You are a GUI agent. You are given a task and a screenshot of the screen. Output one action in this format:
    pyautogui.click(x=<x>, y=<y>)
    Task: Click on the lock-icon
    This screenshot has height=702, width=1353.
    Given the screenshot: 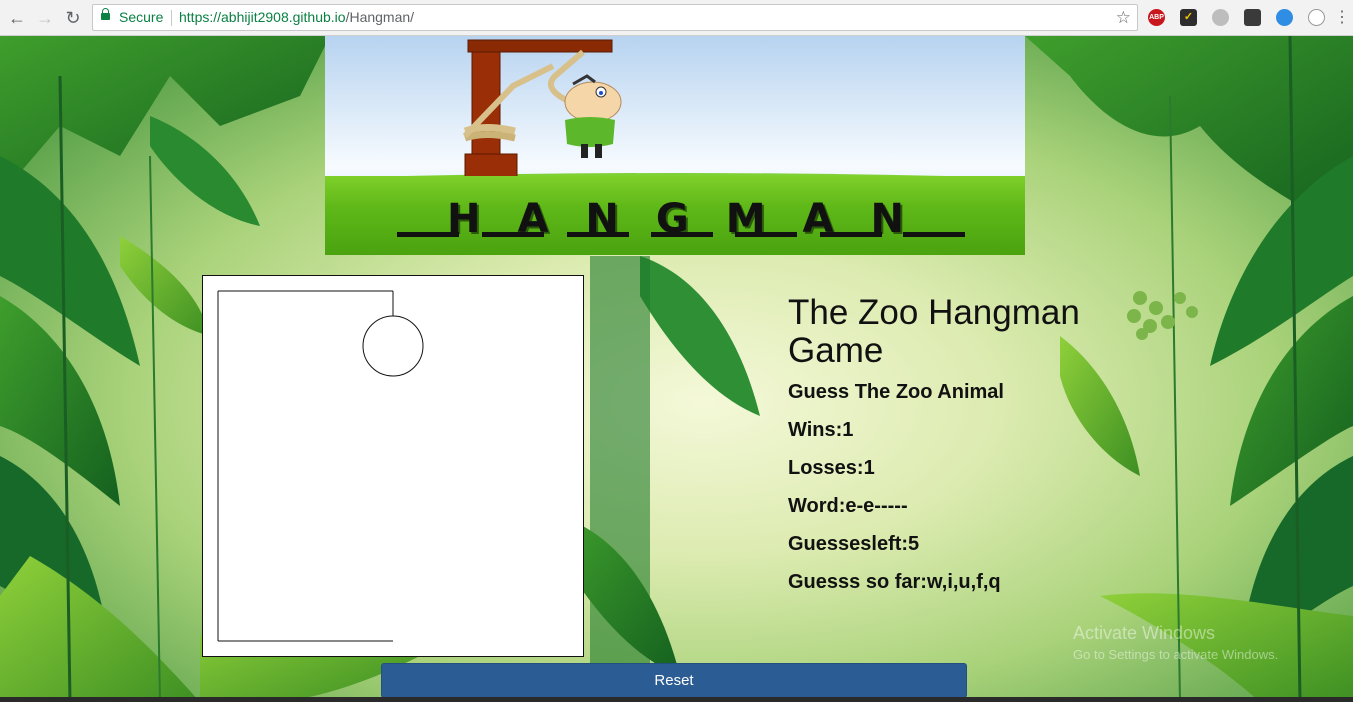 What is the action you would take?
    pyautogui.click(x=105, y=14)
    